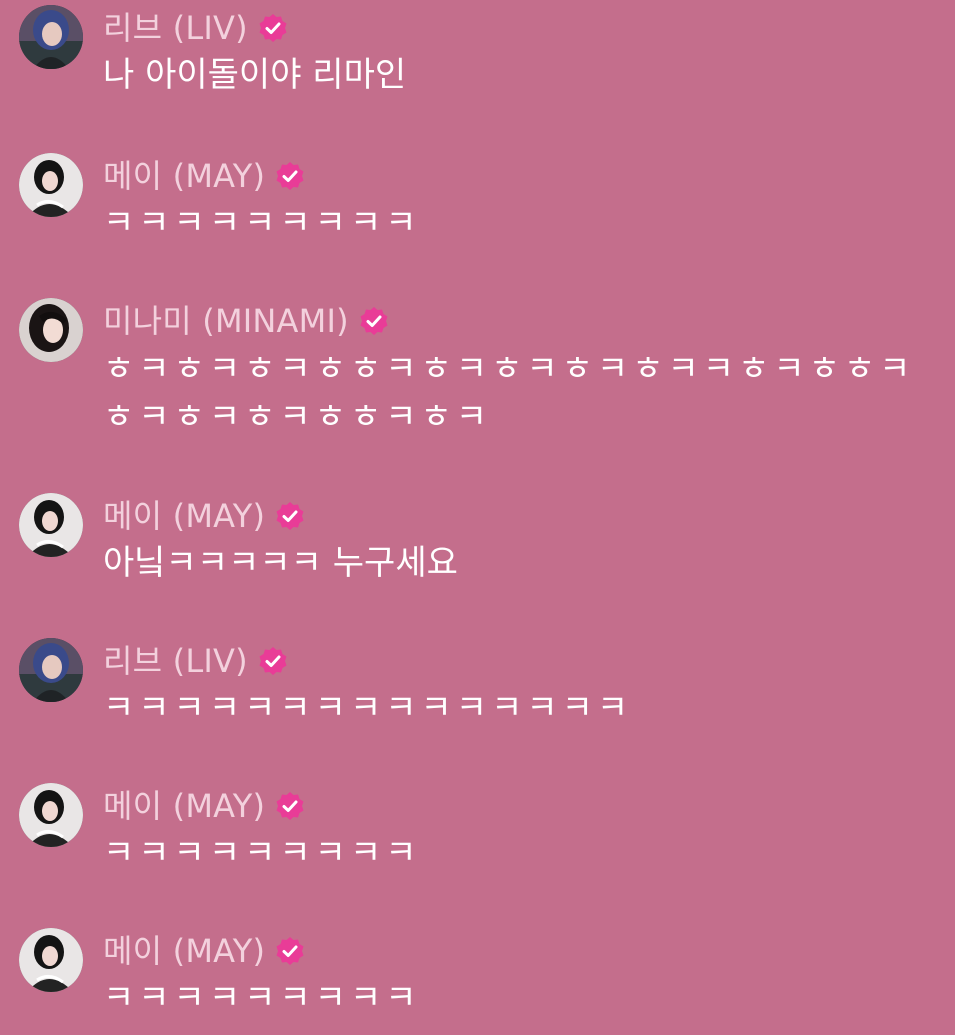 The height and width of the screenshot is (1035, 955). What do you see at coordinates (51, 330) in the screenshot?
I see `avatar-minami` at bounding box center [51, 330].